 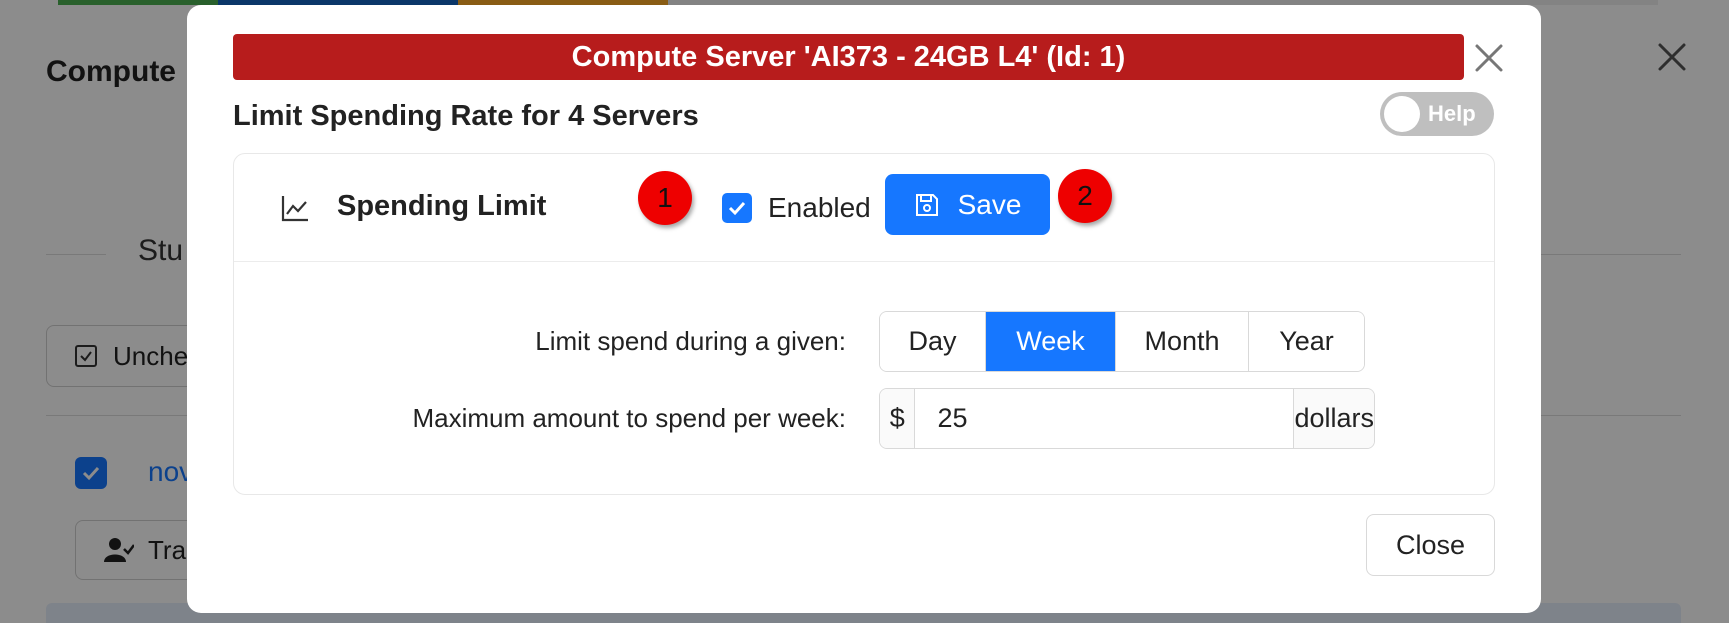 I want to click on close-icon, so click(x=1489, y=58).